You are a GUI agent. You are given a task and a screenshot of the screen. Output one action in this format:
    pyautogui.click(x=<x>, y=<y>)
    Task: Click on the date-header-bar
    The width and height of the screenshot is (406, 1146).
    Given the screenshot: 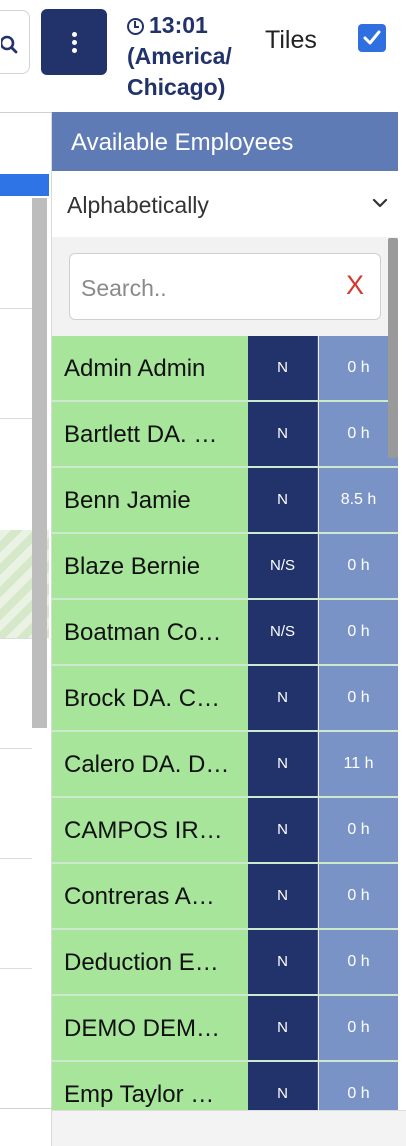 What is the action you would take?
    pyautogui.click(x=24, y=185)
    